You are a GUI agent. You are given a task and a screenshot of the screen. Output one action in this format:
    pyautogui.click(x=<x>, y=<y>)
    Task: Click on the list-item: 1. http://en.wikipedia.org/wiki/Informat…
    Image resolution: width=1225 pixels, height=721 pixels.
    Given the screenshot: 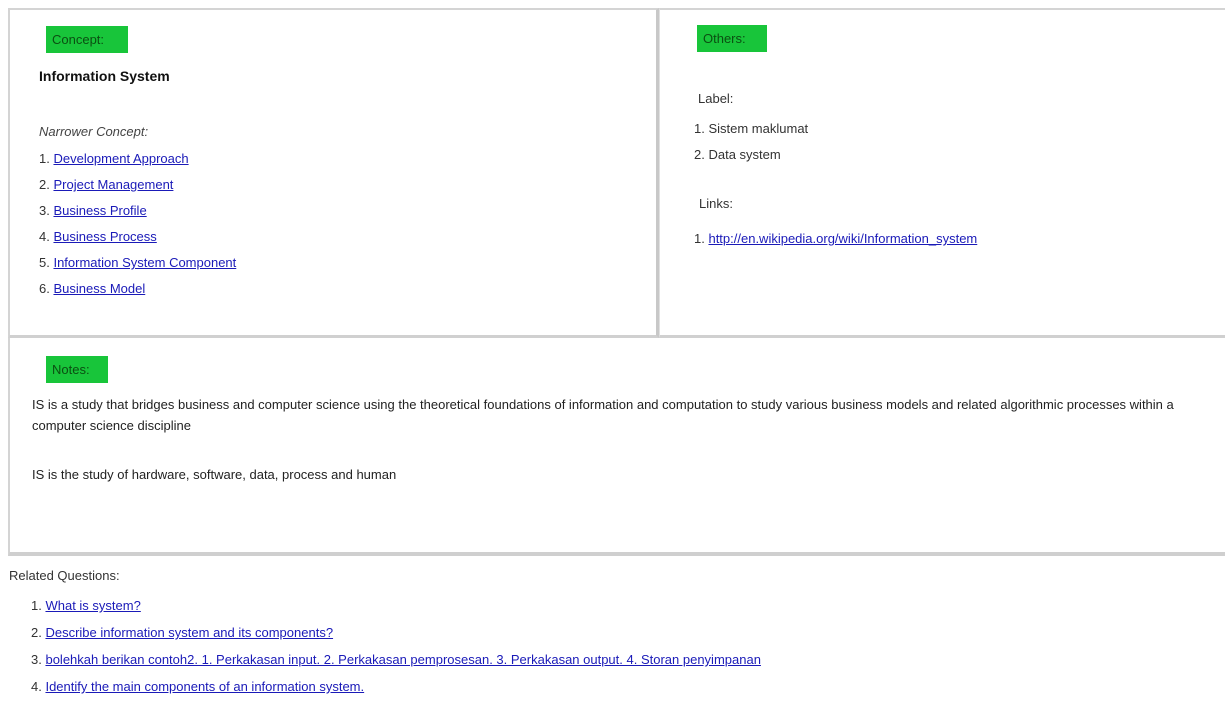 What is the action you would take?
    pyautogui.click(x=835, y=239)
    